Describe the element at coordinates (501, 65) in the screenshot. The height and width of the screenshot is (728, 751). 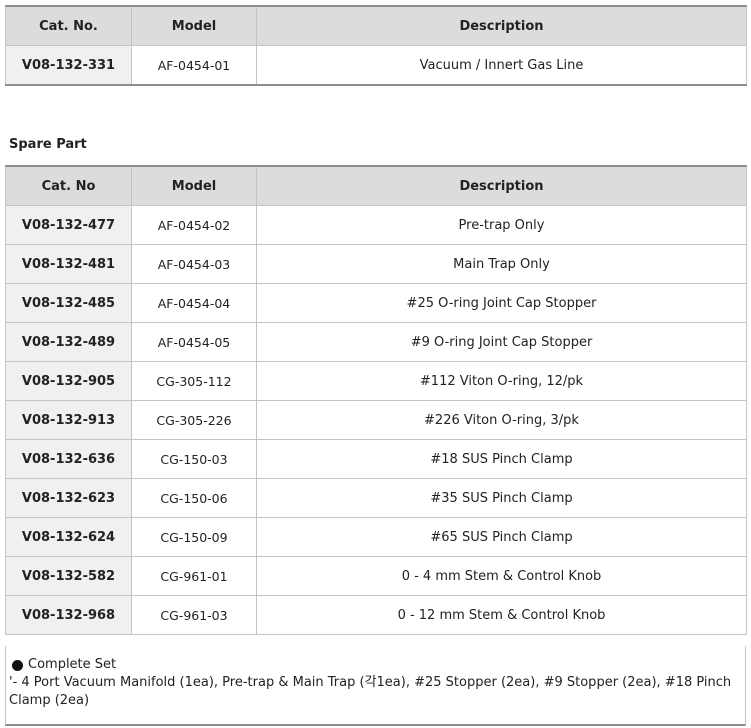
I see `description-cell: Vacuum / Innert Gas Line` at that location.